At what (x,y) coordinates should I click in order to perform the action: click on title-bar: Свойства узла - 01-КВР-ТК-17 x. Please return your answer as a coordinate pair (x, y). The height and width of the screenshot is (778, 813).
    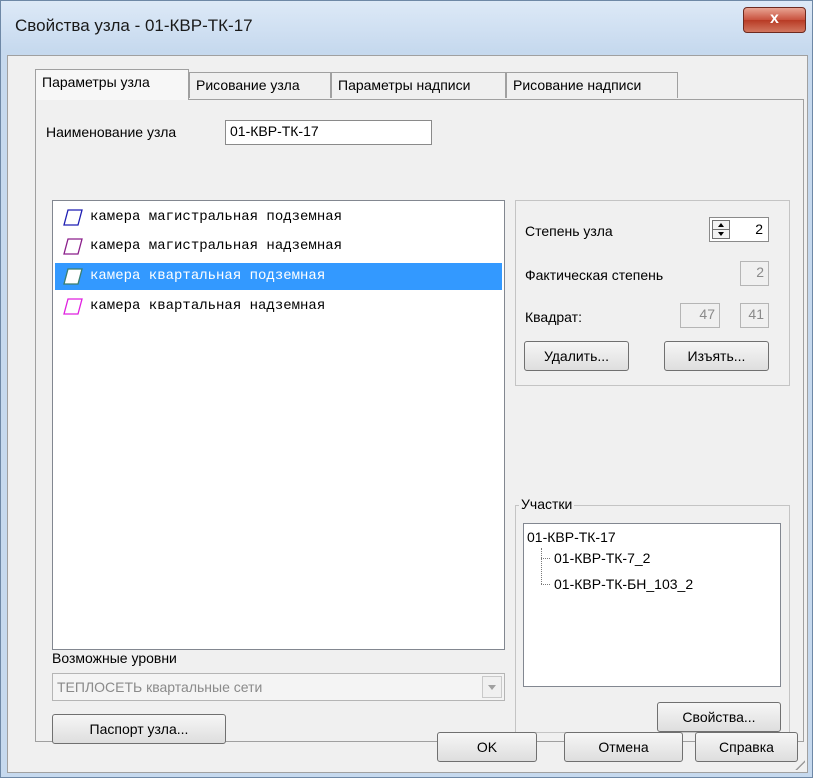
    Looking at the image, I should click on (406, 26).